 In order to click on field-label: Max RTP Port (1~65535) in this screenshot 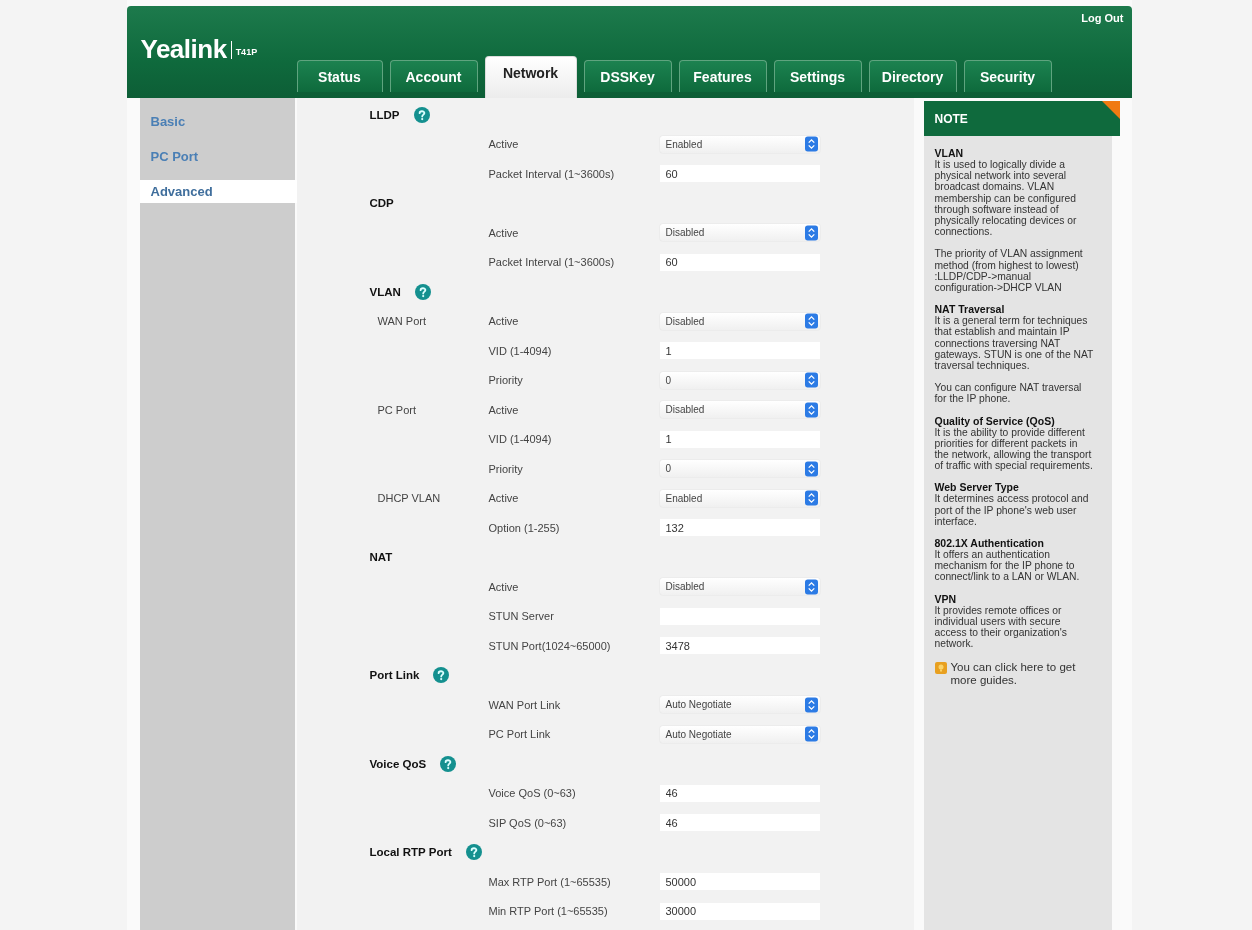, I will do `click(550, 881)`.